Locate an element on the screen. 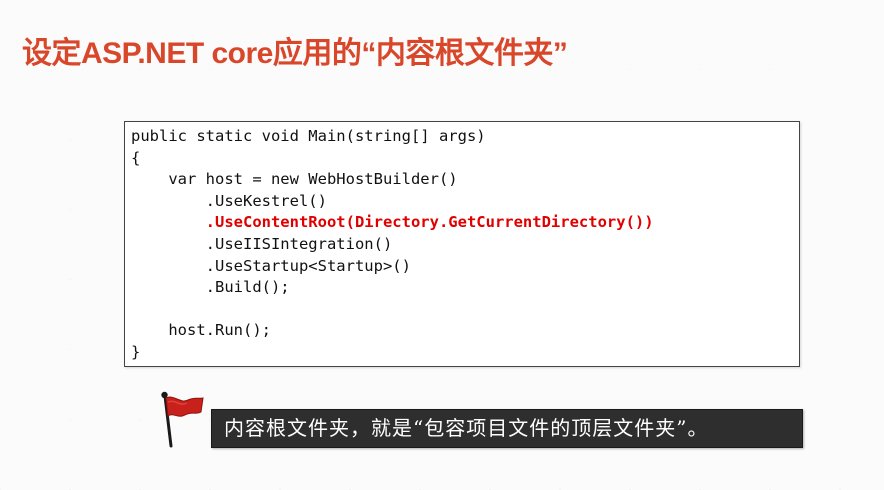  code-line: .Build(); is located at coordinates (210, 287).